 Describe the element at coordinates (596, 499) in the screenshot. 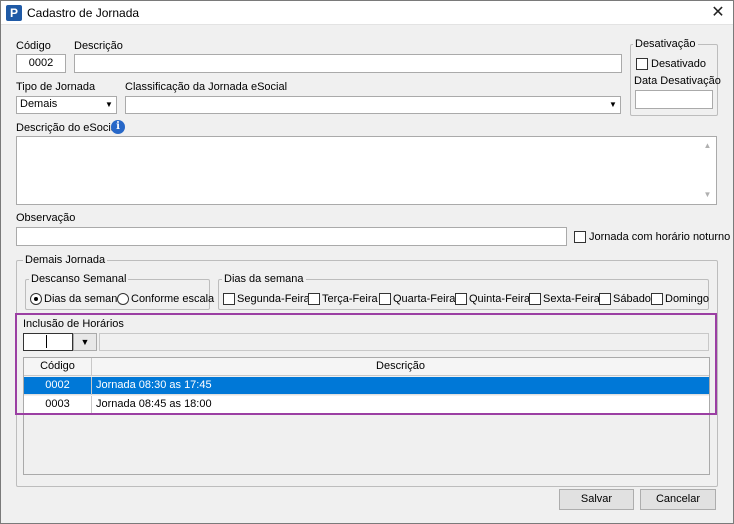

I see `salvar-button: Salvar` at that location.